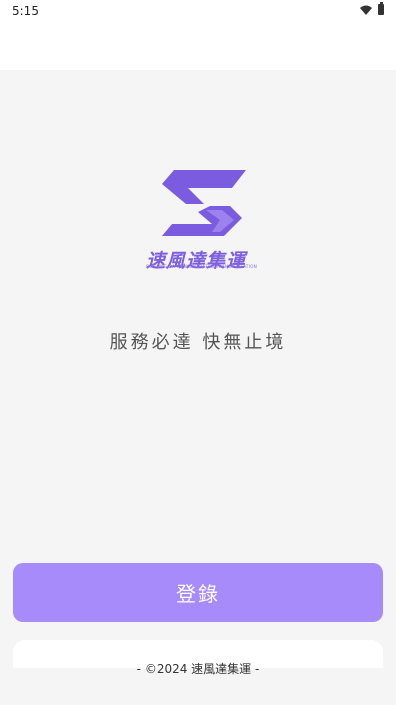 The width and height of the screenshot is (396, 705). I want to click on s-arrow-logo-icon, so click(204, 203).